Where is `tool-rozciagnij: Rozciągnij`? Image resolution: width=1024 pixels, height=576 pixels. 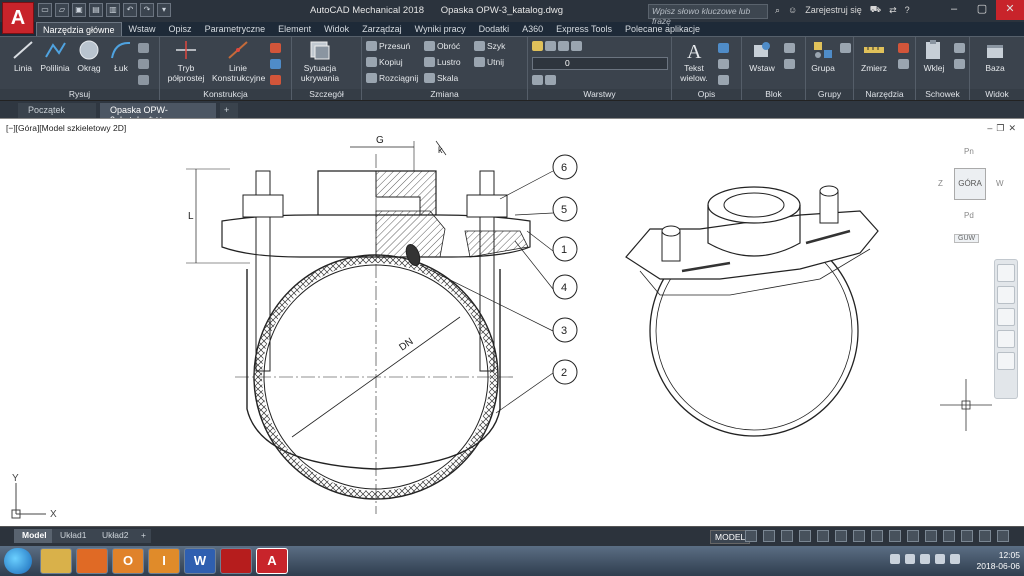 tool-rozciagnij: Rozciągnij is located at coordinates (392, 78).